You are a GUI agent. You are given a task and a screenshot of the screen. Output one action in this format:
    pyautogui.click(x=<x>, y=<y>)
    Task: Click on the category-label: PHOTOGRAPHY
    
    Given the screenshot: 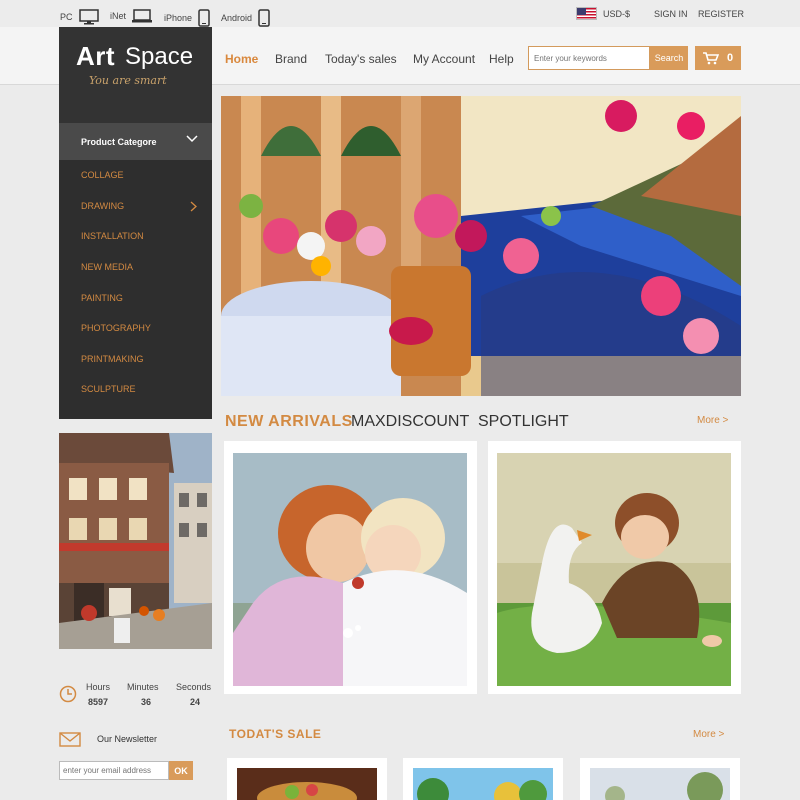 What is the action you would take?
    pyautogui.click(x=116, y=328)
    